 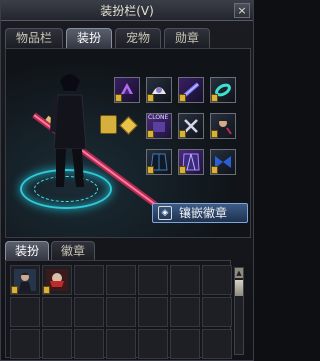 I want to click on tab-avatar-items: 装扮, so click(x=27, y=250).